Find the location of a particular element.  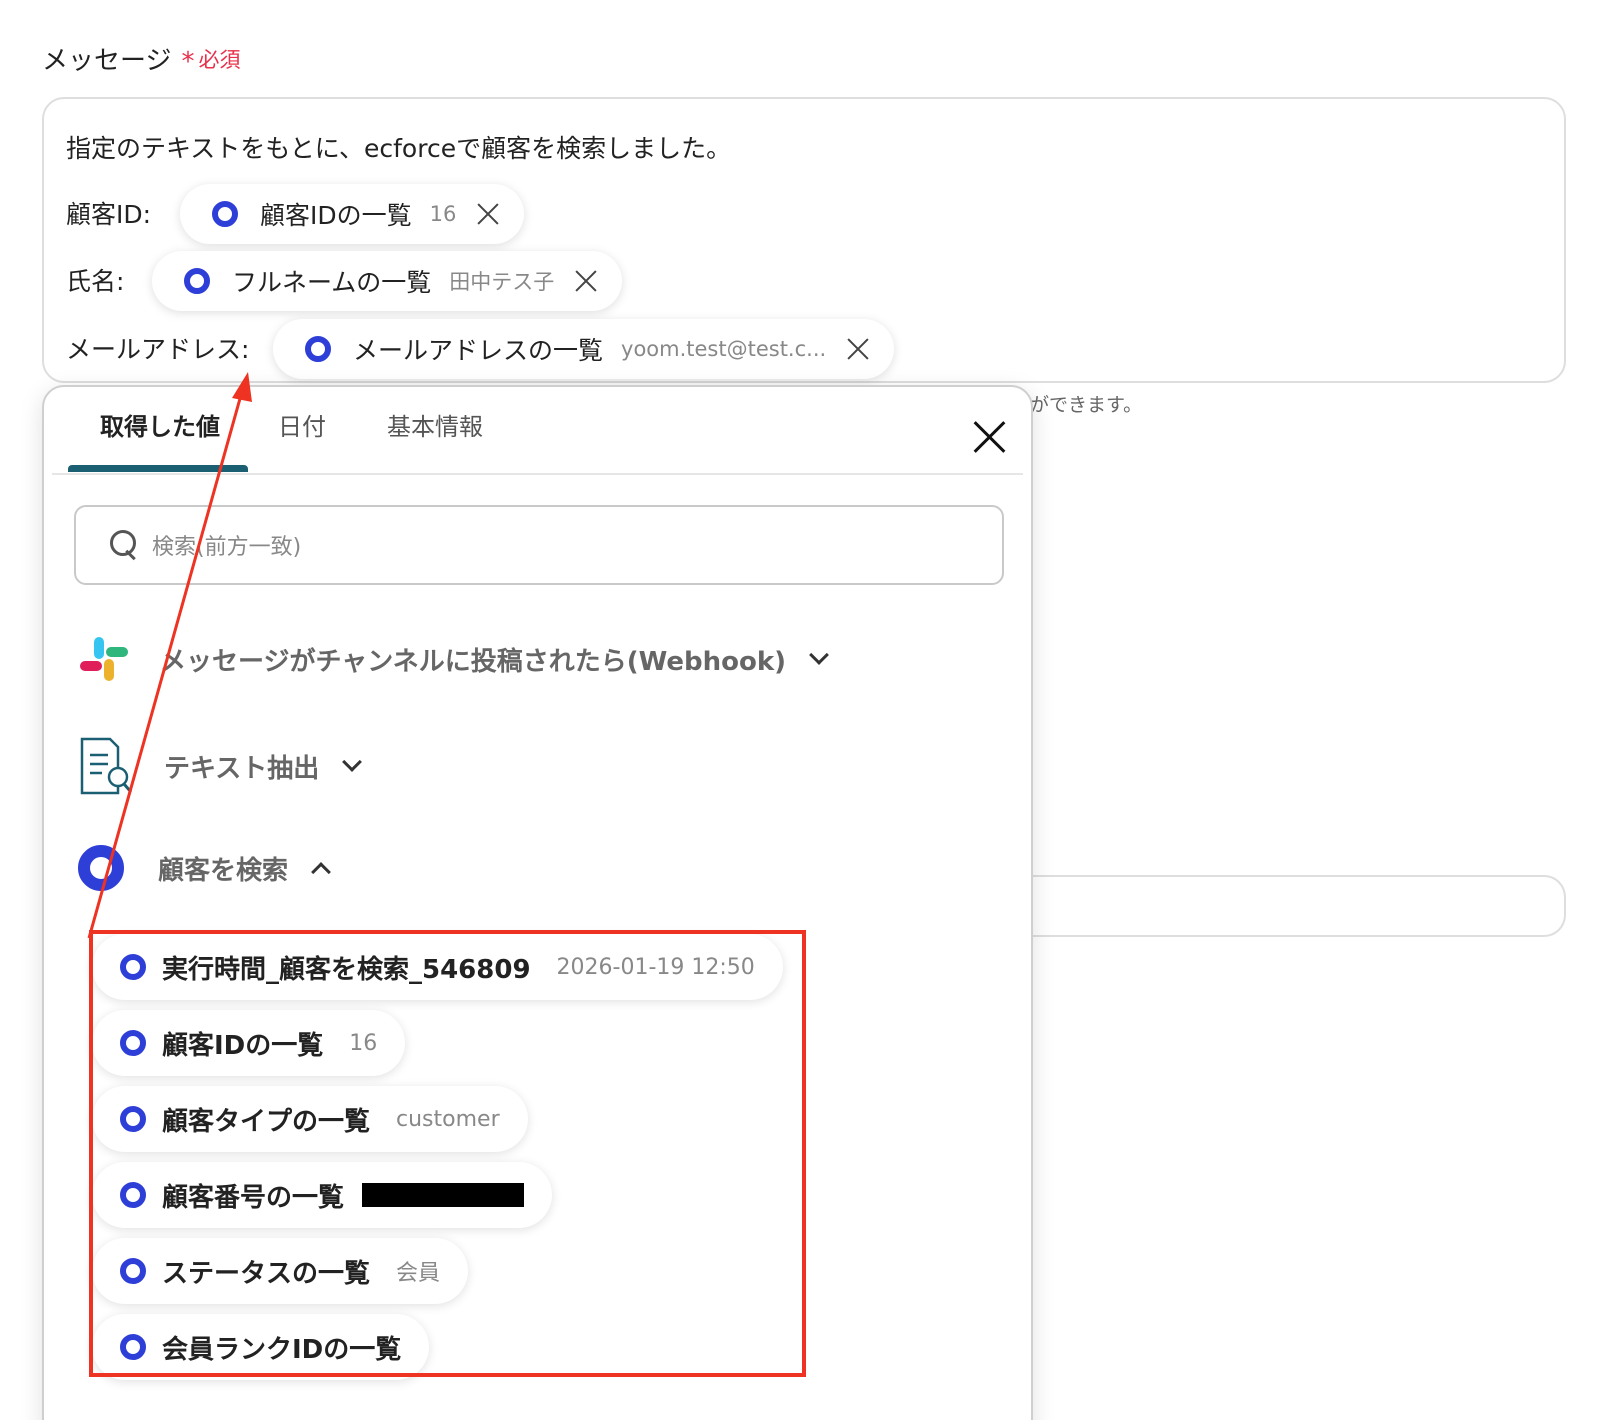

option-name: 顧客タイプの一覧 is located at coordinates (266, 1121).